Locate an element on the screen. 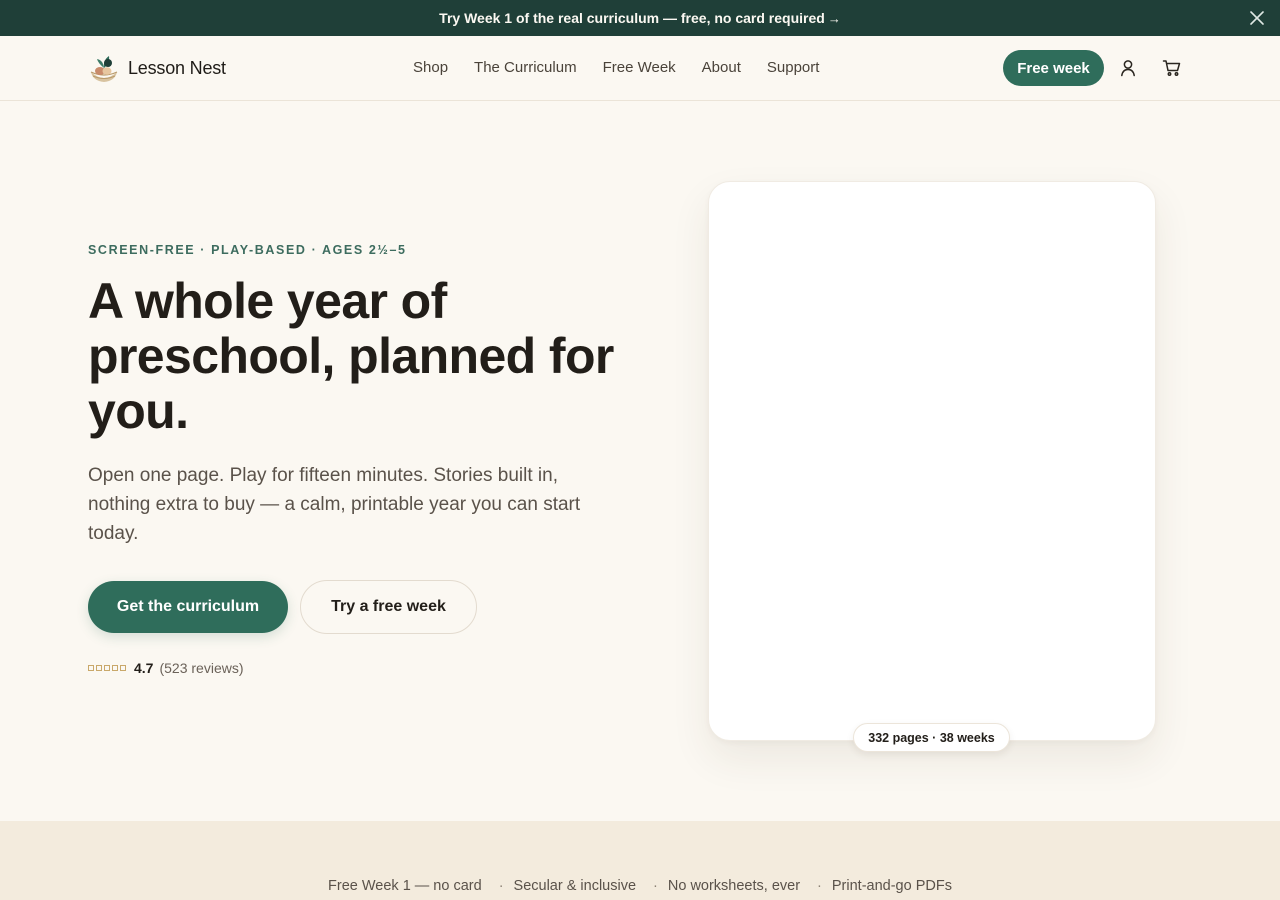 This screenshot has height=900, width=1280. brand-link: Lesson Nest is located at coordinates (157, 68).